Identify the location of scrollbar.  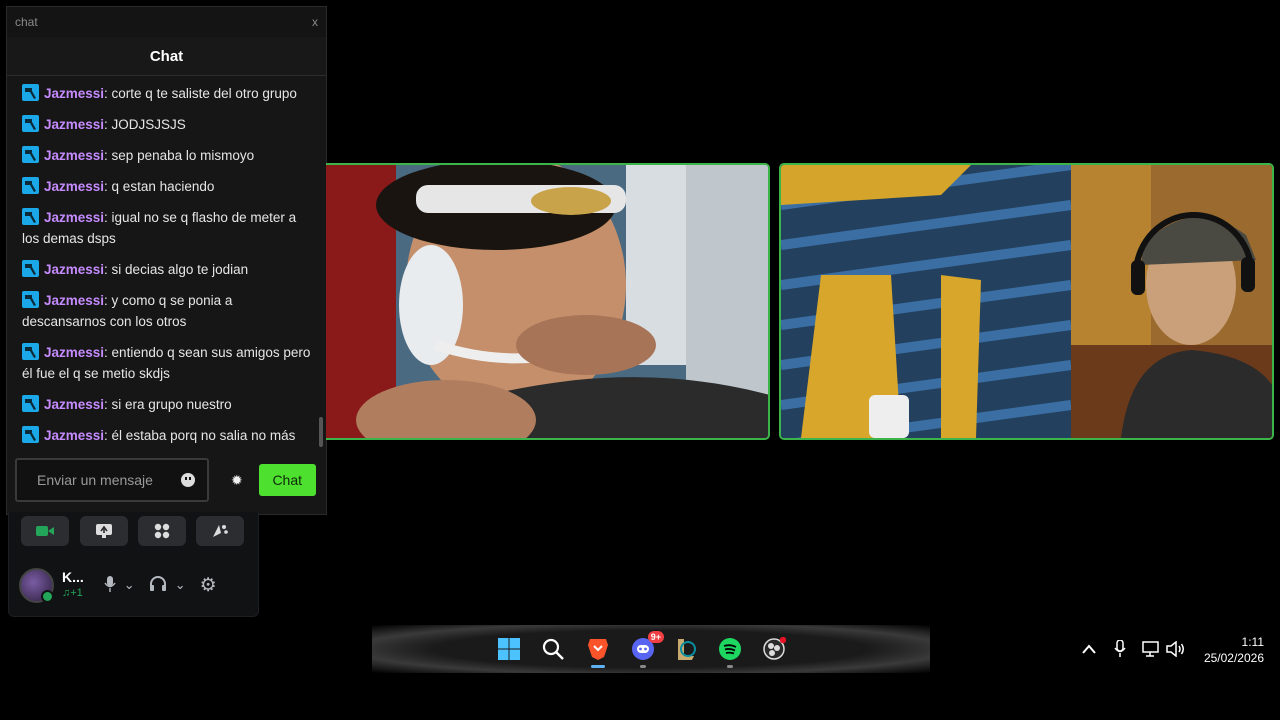
(321, 432).